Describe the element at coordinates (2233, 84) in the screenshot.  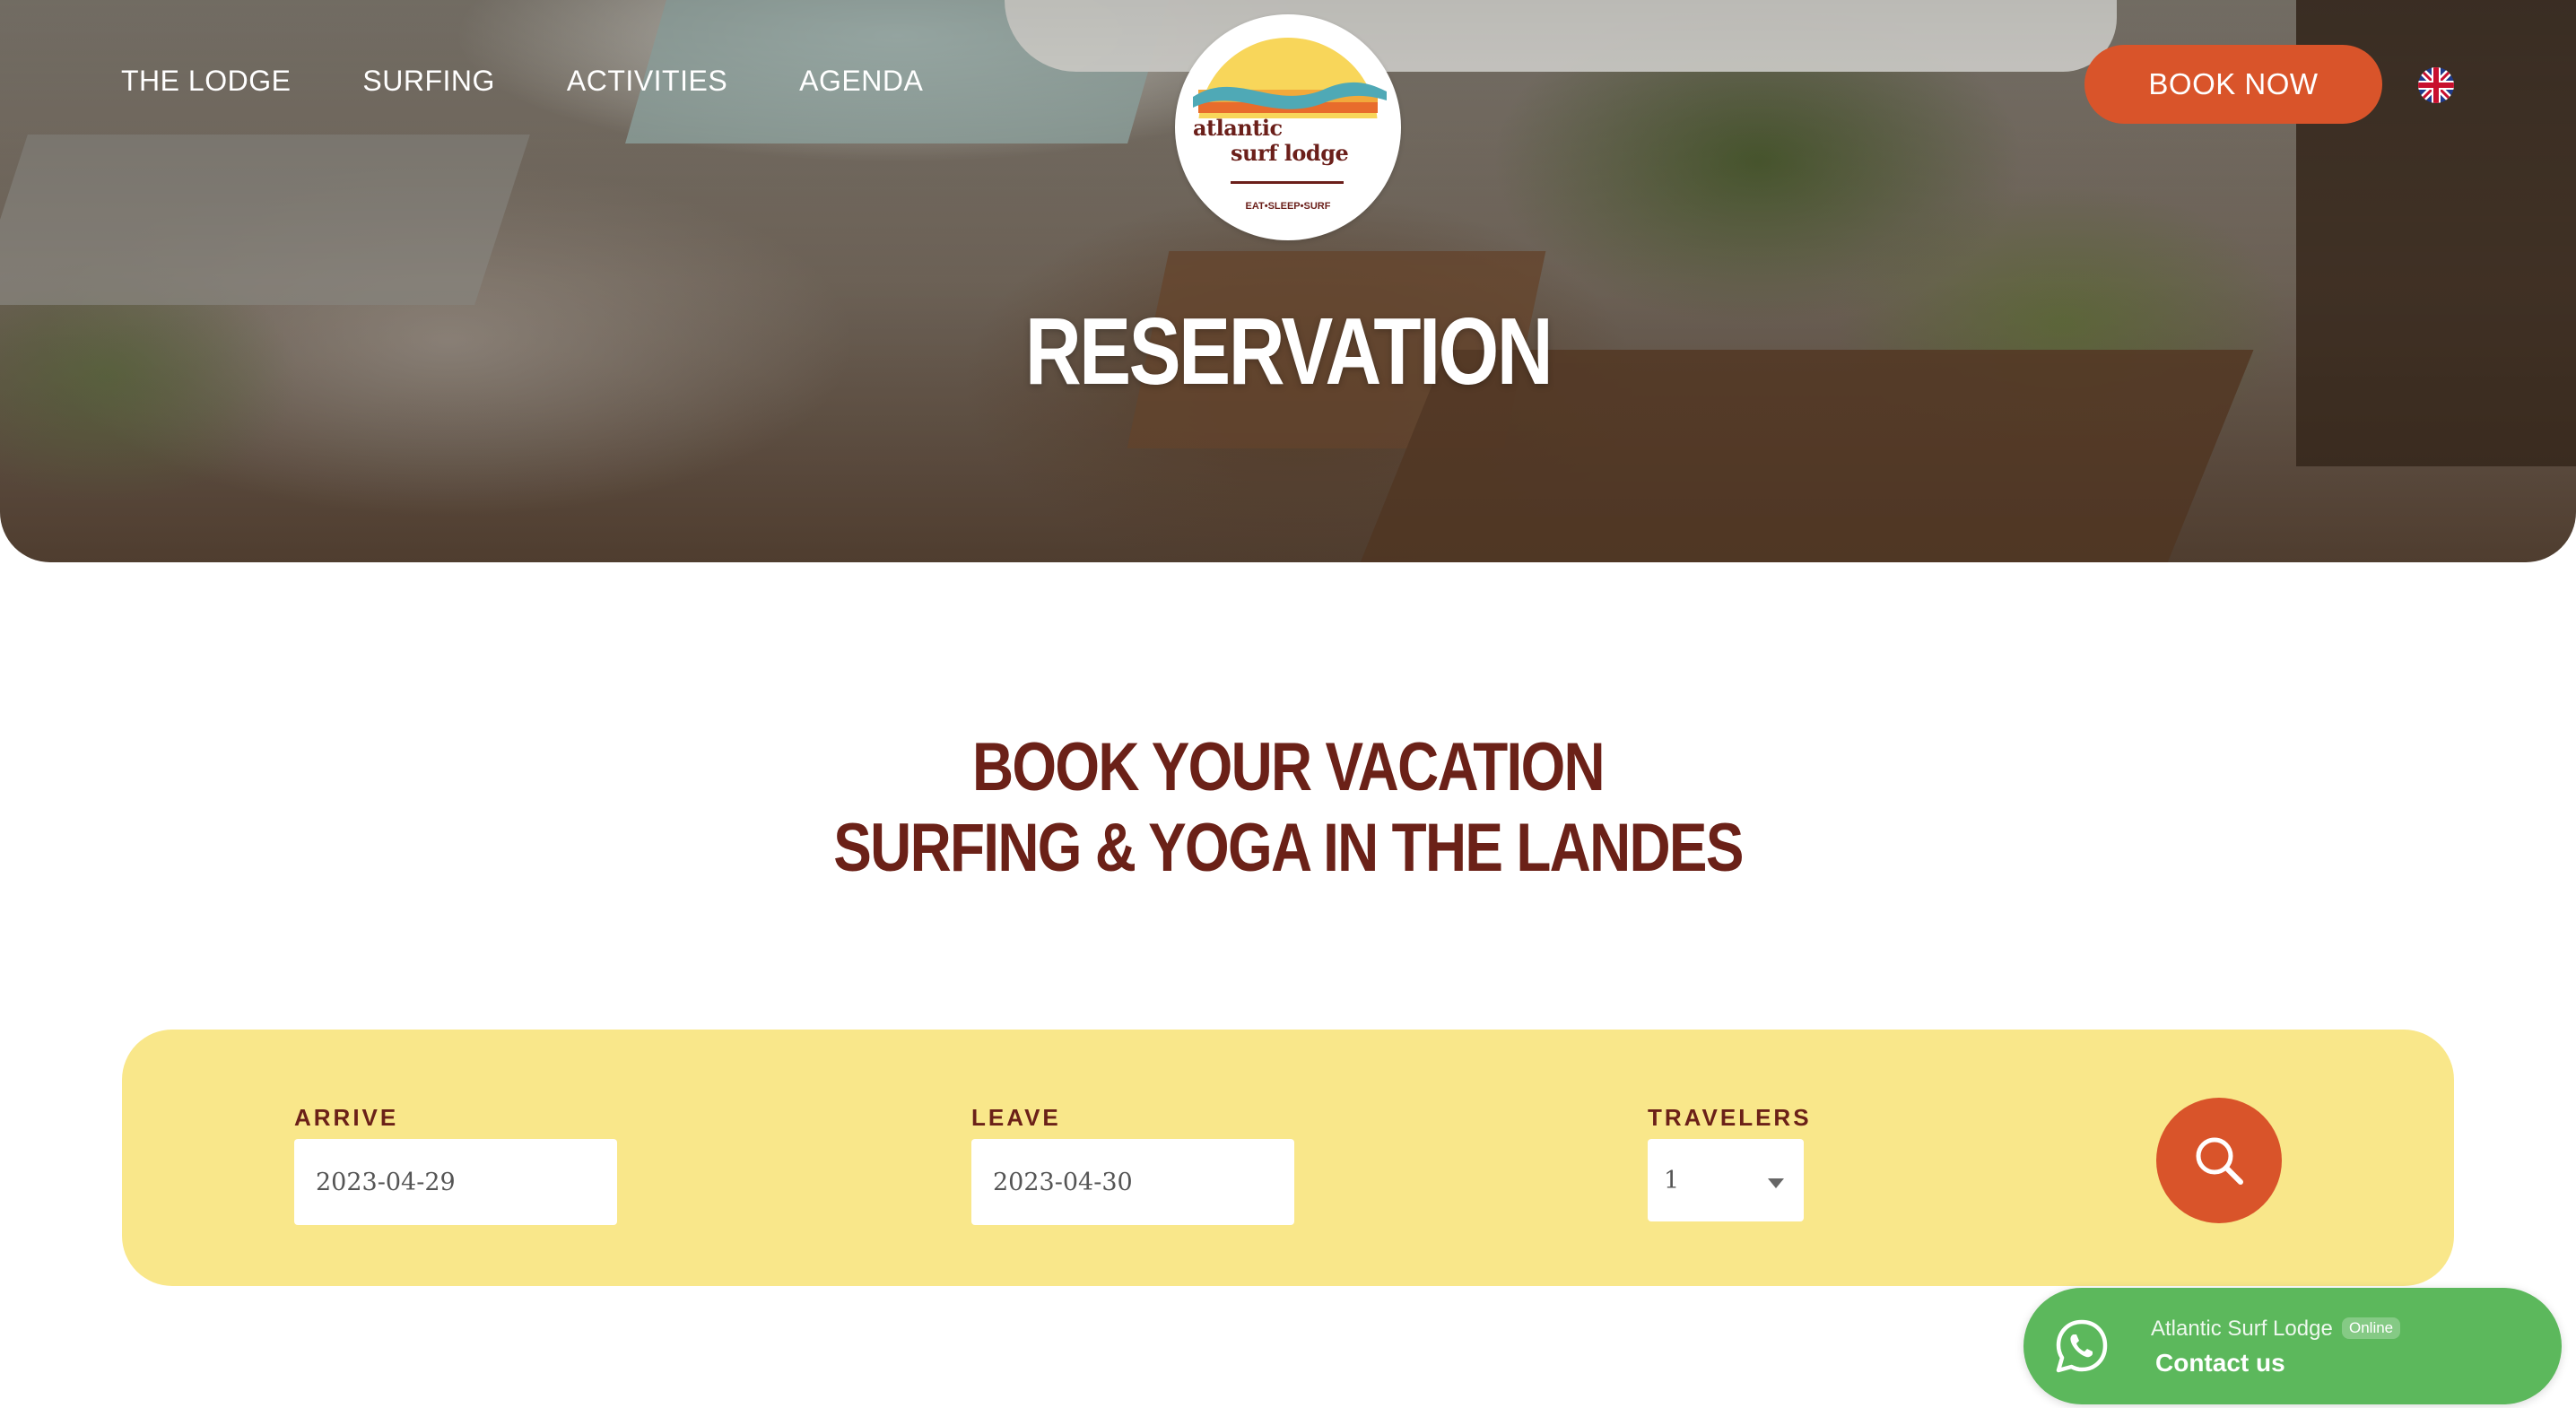
I see `book-now-button: BOOK NOW` at that location.